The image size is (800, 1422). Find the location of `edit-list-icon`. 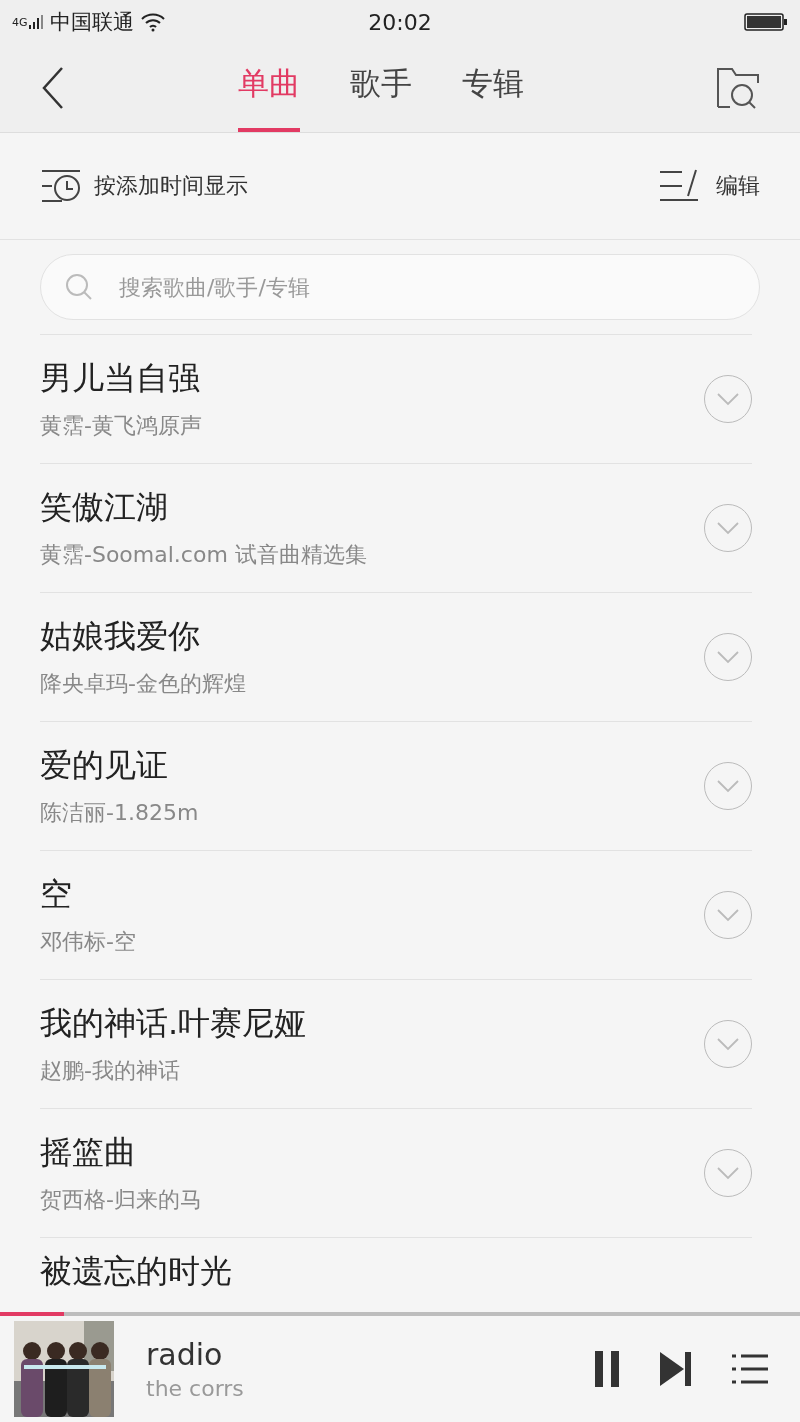

edit-list-icon is located at coordinates (679, 186).